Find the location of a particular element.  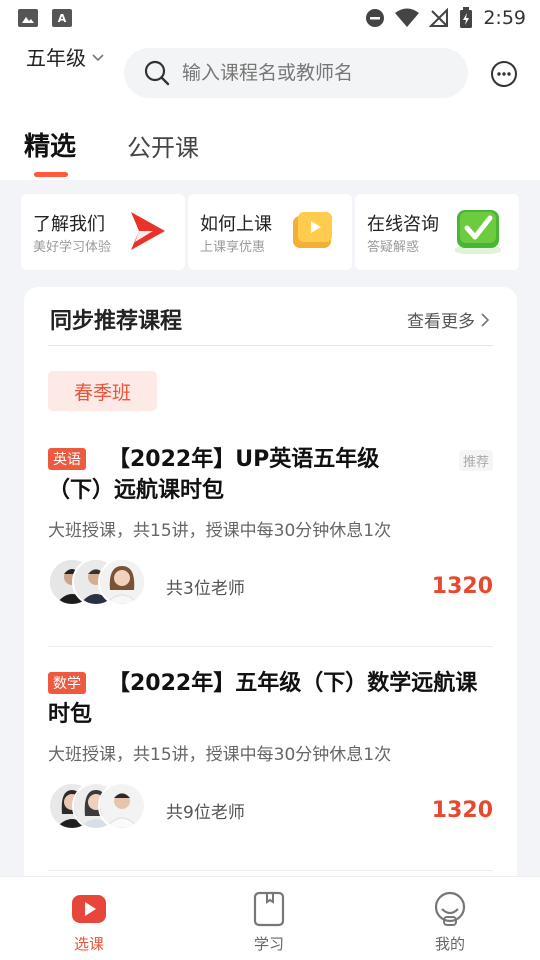

nav-item-courses: 选课 is located at coordinates (89, 918).